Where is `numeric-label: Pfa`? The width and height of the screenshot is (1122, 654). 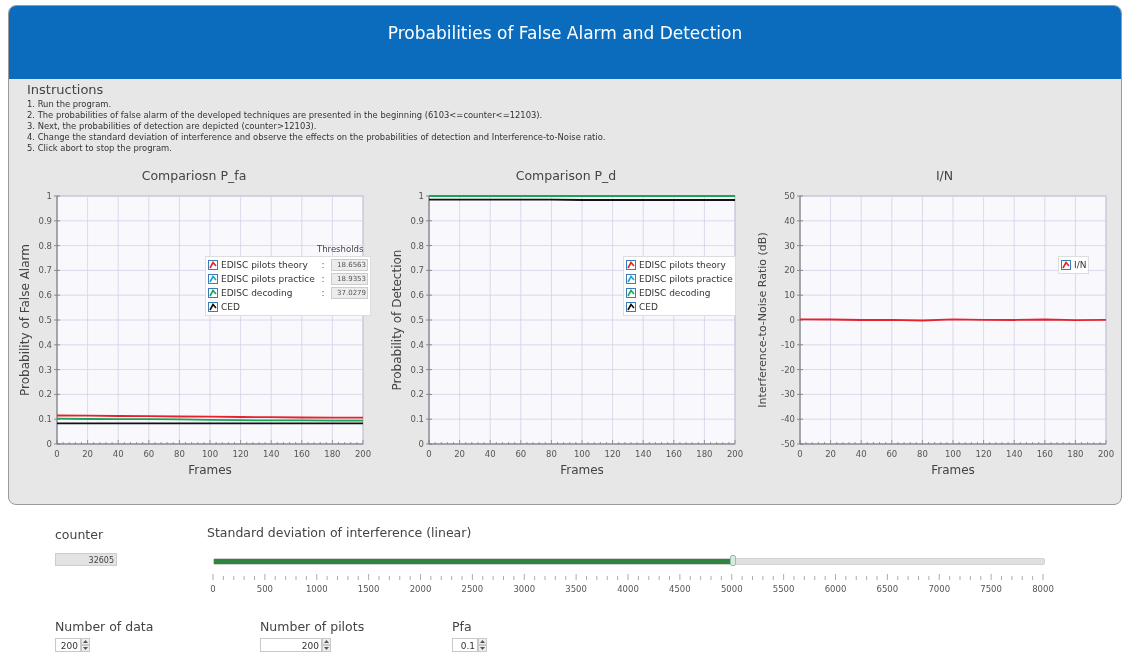 numeric-label: Pfa is located at coordinates (462, 626).